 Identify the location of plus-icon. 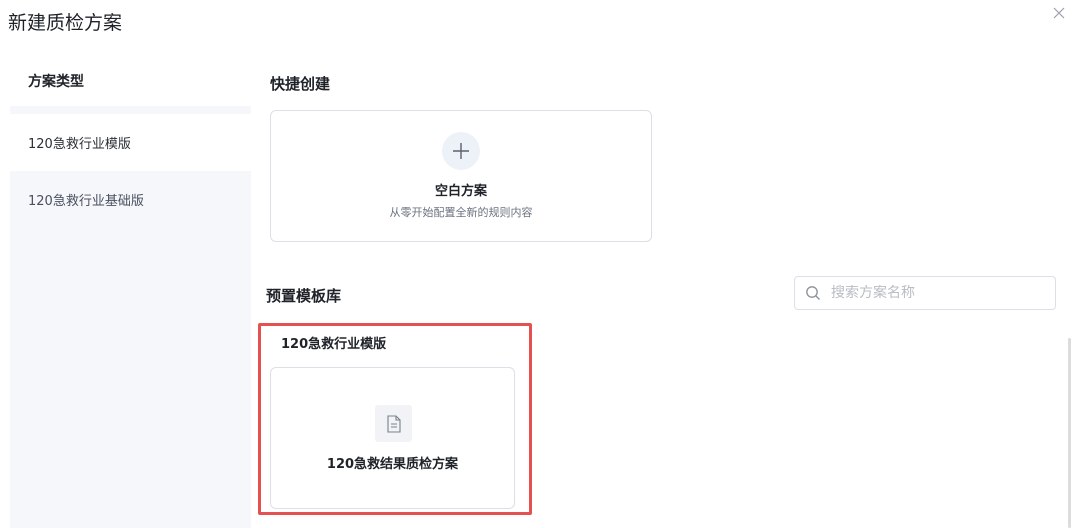
(461, 151).